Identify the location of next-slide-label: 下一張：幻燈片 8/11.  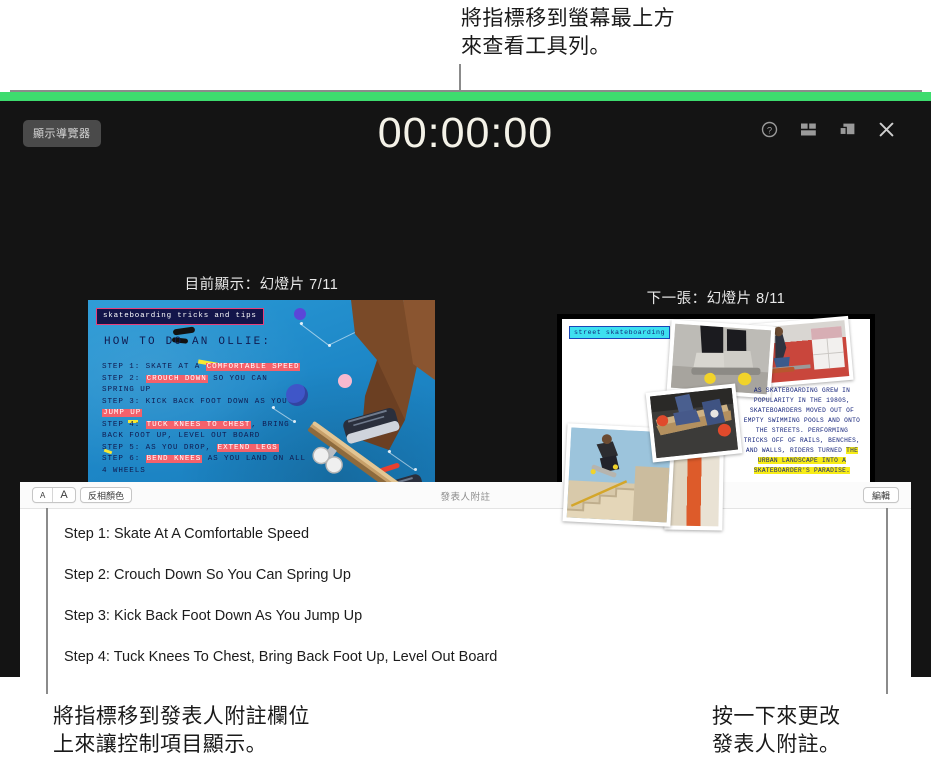
(716, 299).